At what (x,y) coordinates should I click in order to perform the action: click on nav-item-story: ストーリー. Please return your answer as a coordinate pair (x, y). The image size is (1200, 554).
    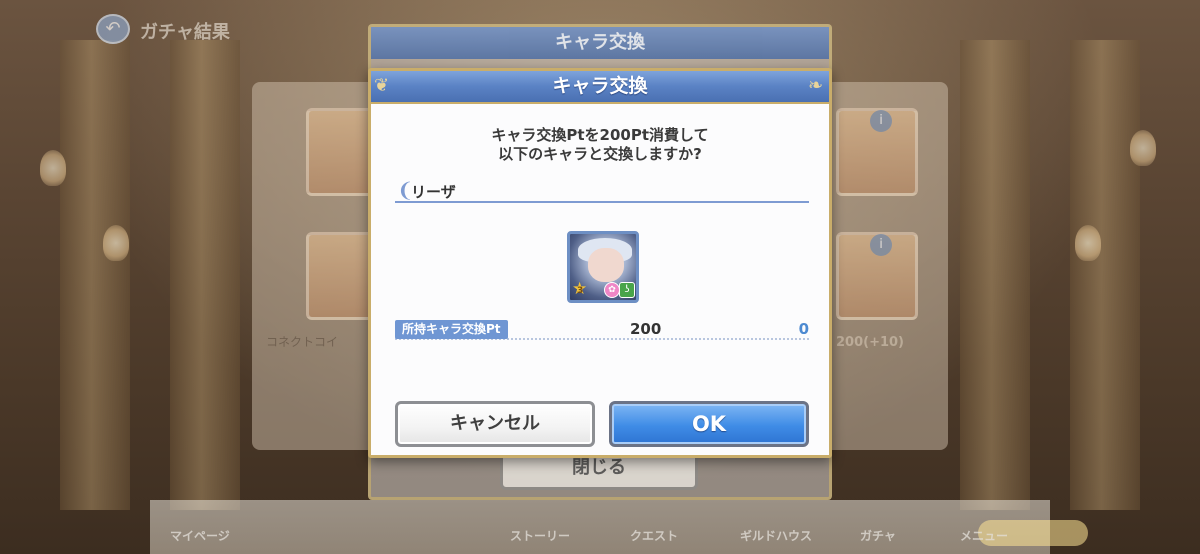
    Looking at the image, I should click on (540, 536).